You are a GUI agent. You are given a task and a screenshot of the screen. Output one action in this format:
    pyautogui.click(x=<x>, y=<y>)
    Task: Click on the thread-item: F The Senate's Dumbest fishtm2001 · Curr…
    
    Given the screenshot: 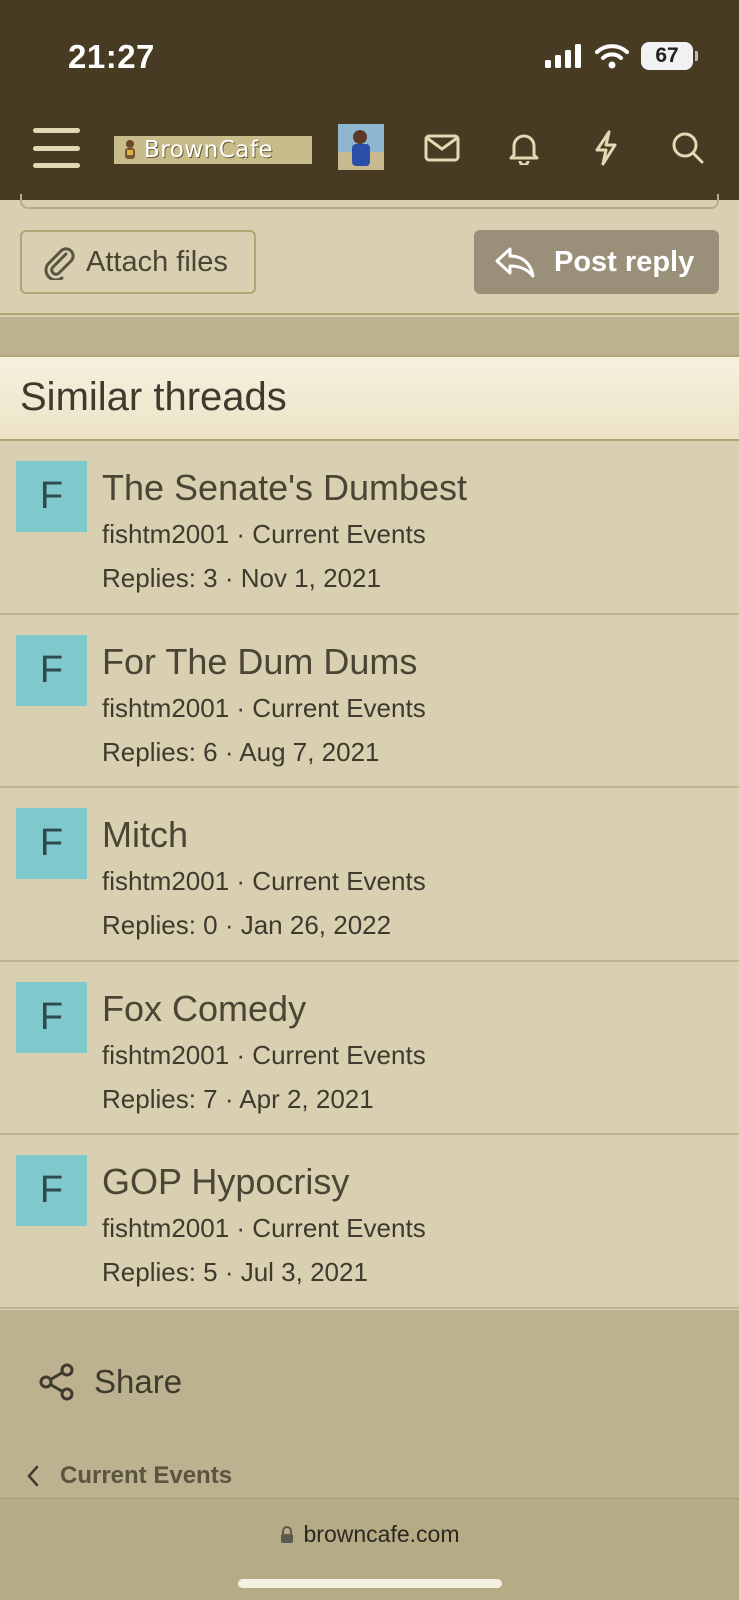 What is the action you would take?
    pyautogui.click(x=369, y=528)
    